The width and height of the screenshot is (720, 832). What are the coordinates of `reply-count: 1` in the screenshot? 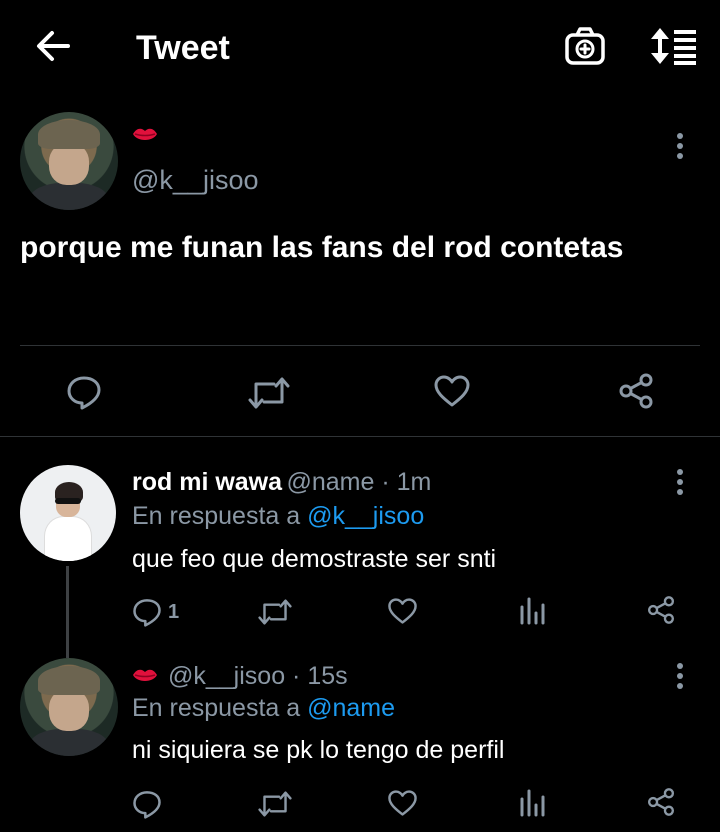 It's located at (174, 611).